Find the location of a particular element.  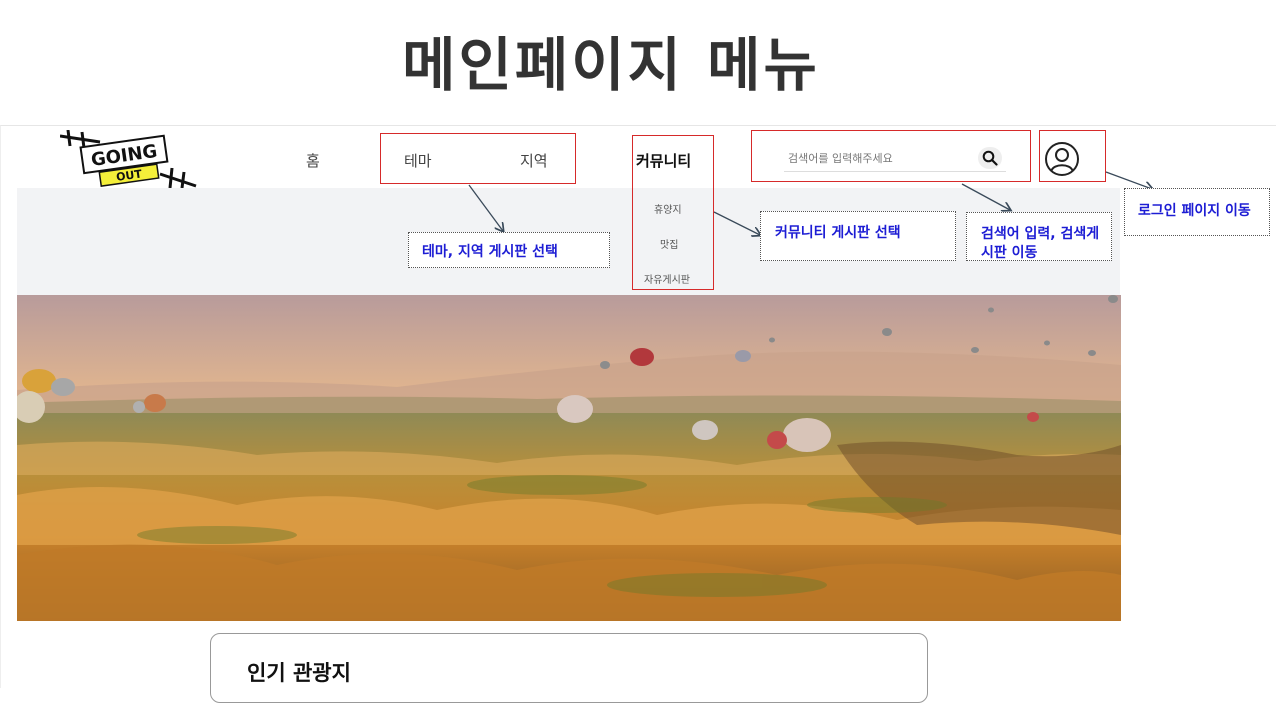

going-out-logo: GOING OUT is located at coordinates (130, 159).